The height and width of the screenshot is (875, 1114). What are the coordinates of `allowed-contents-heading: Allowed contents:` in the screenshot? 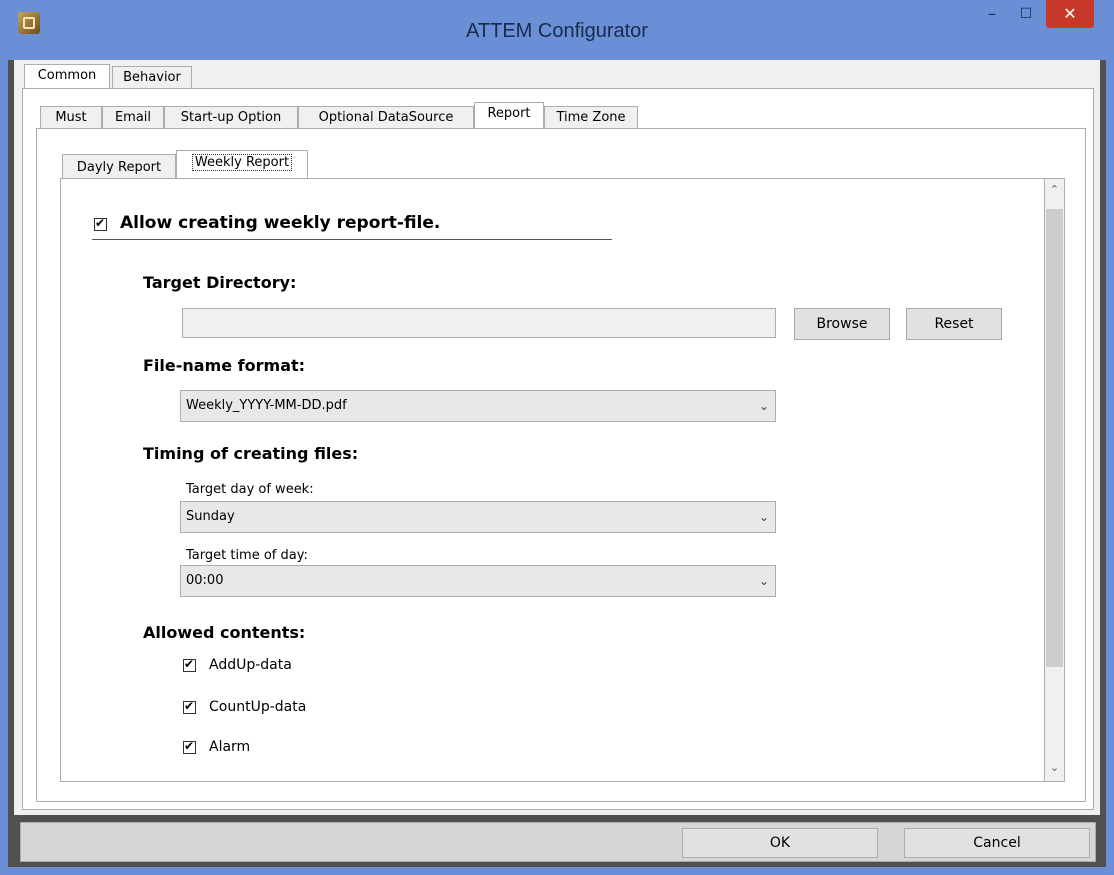 It's located at (224, 632).